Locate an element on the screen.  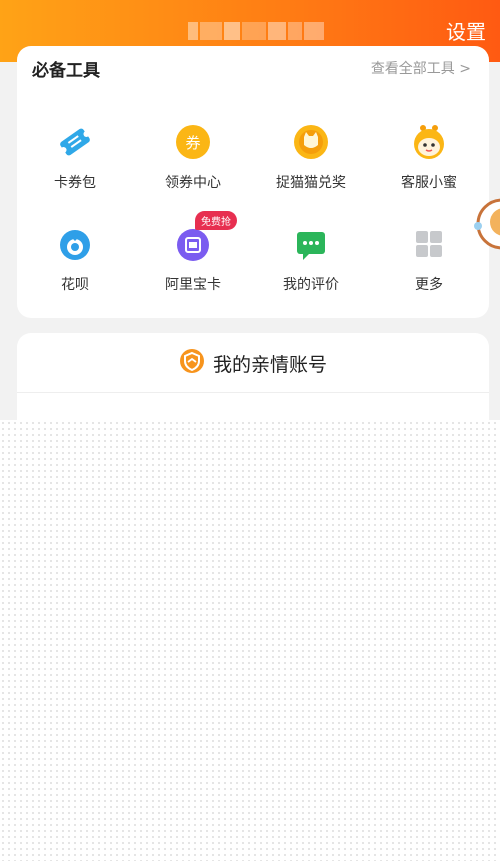
family-account-title: 我的亲情账号 is located at coordinates (269, 364).